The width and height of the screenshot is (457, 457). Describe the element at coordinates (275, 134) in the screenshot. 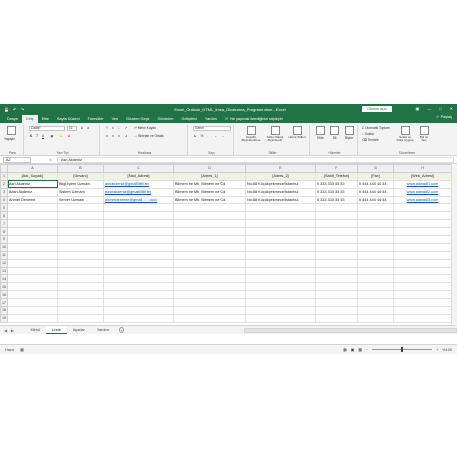

I see `format-as-table-button: Tablo Olarak Biçimlendir` at that location.